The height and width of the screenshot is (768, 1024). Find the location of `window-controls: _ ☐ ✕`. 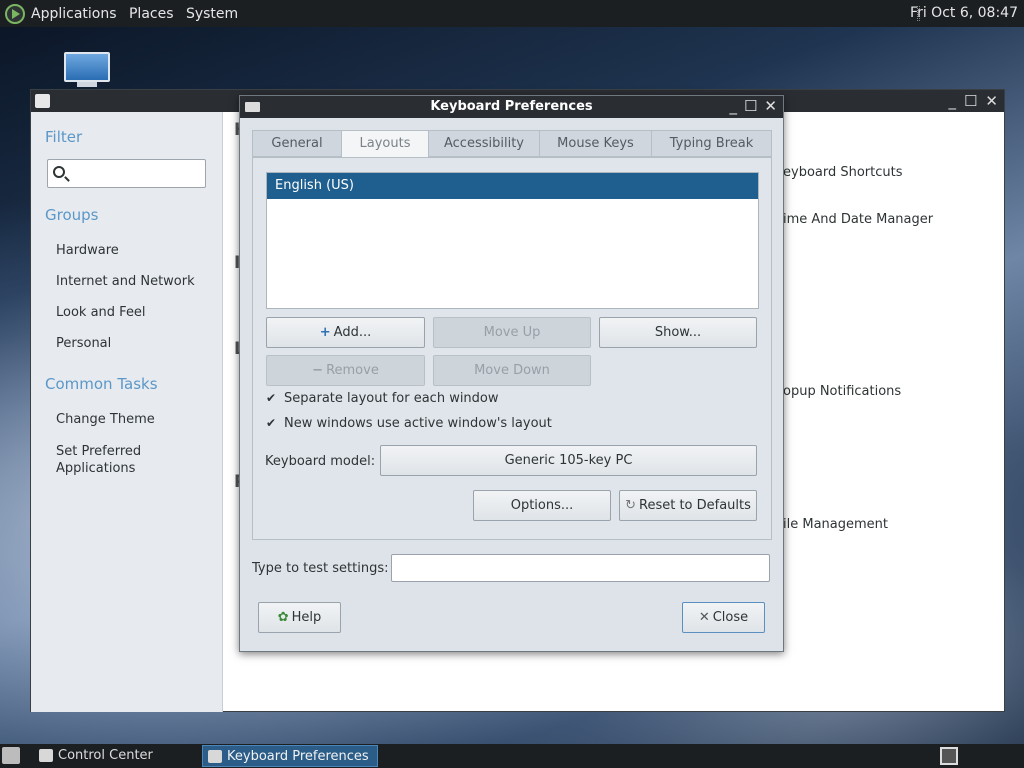

window-controls: _ ☐ ✕ is located at coordinates (973, 101).